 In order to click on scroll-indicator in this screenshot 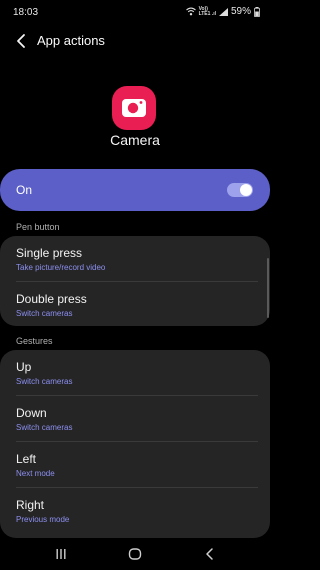, I will do `click(268, 288)`.